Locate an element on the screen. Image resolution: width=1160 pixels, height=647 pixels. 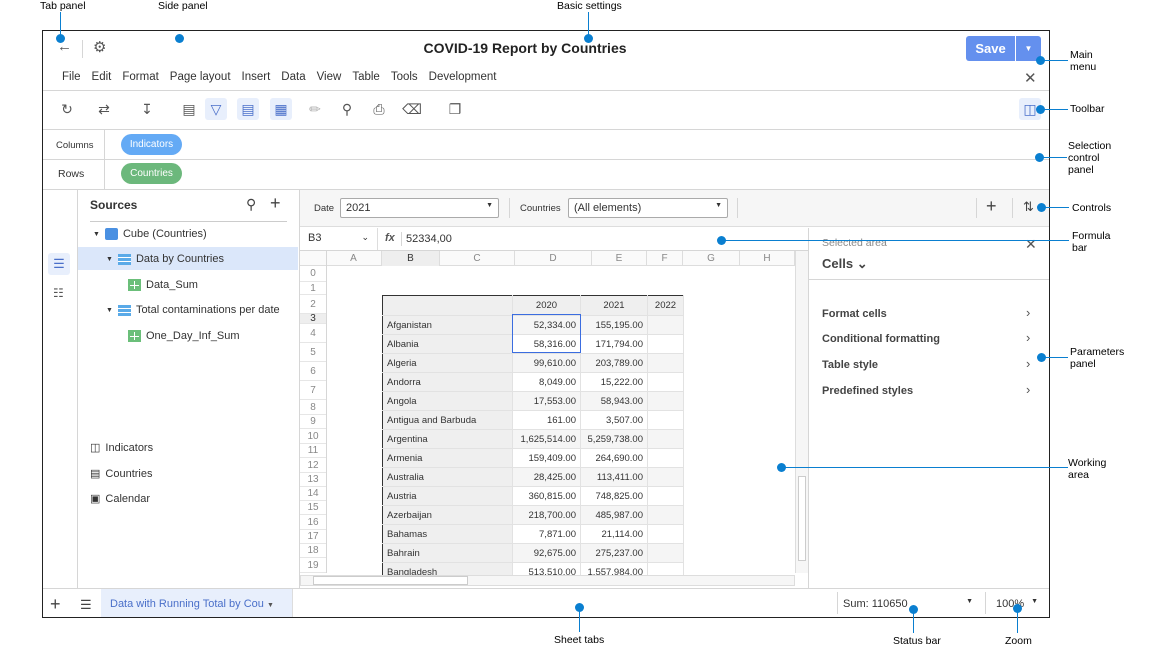
row-label-cell: Azerbaijan is located at coordinates (447, 515).